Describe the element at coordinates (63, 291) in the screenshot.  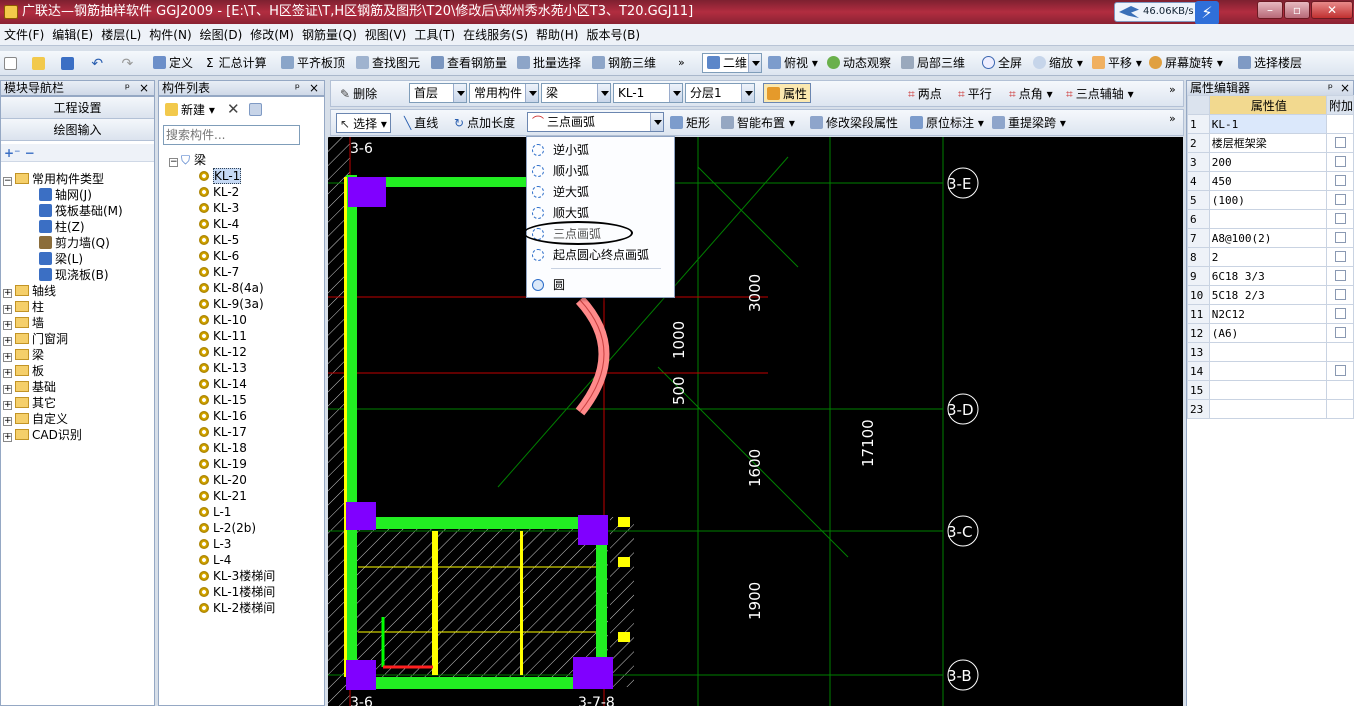
I see `nav-group-0: + 轴线` at that location.